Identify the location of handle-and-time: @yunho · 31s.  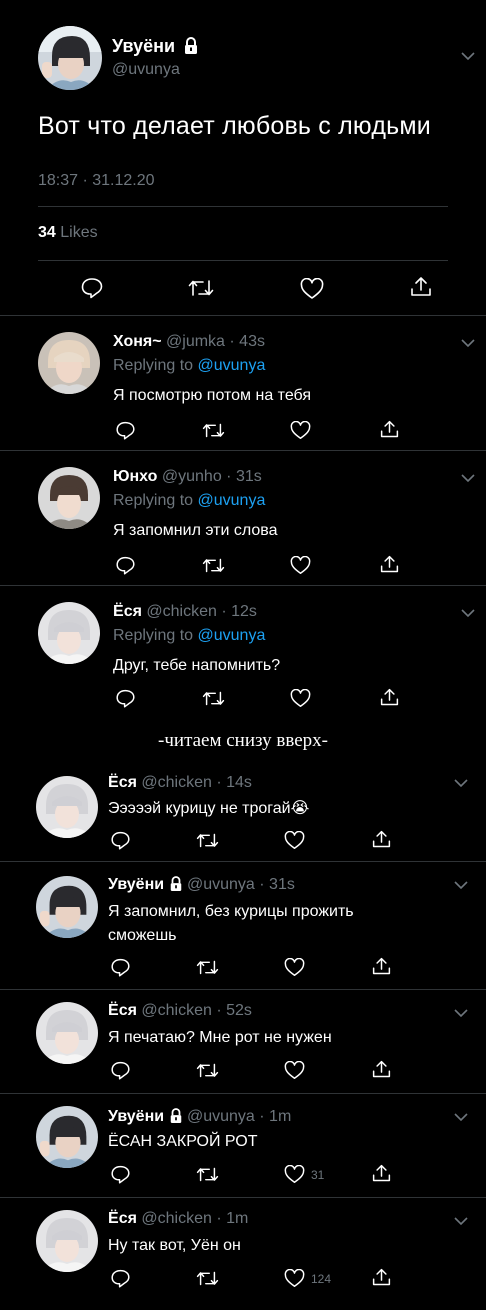
(212, 476).